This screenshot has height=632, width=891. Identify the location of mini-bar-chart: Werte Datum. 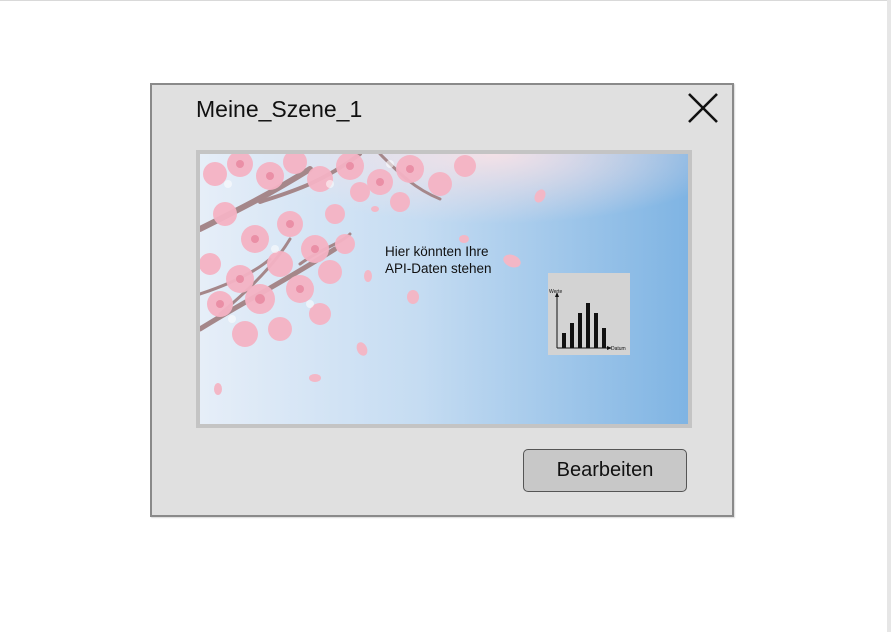
(589, 314).